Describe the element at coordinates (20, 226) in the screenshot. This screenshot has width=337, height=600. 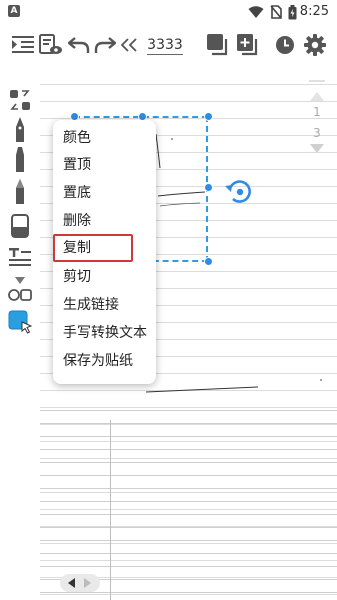
I see `eraser-icon` at that location.